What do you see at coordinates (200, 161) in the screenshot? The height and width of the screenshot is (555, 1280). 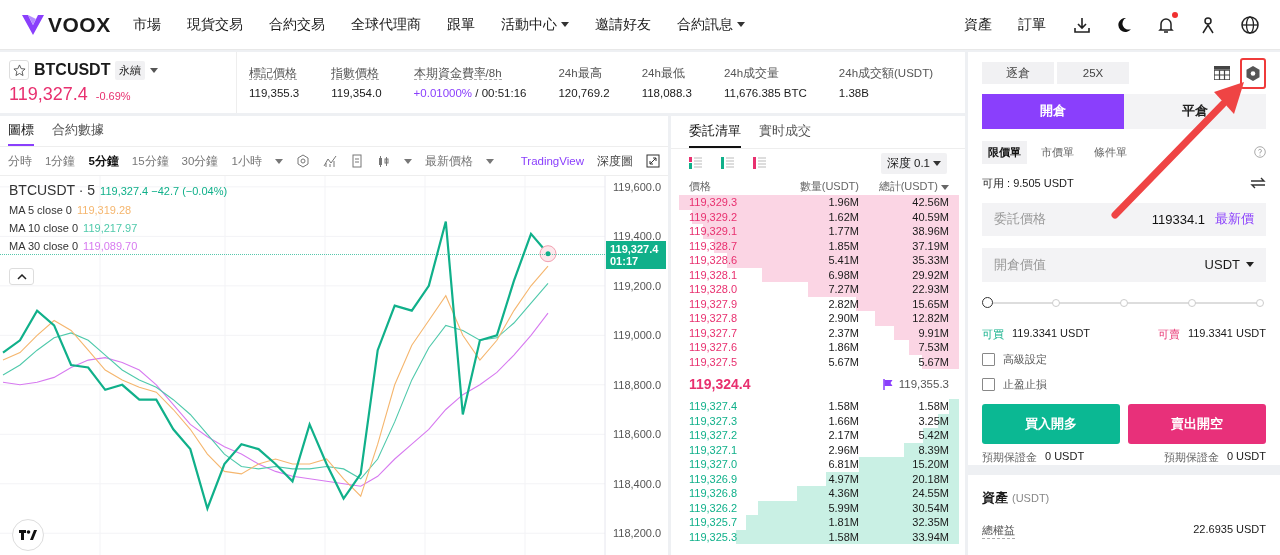 I see `interval-option: 30分鐘` at bounding box center [200, 161].